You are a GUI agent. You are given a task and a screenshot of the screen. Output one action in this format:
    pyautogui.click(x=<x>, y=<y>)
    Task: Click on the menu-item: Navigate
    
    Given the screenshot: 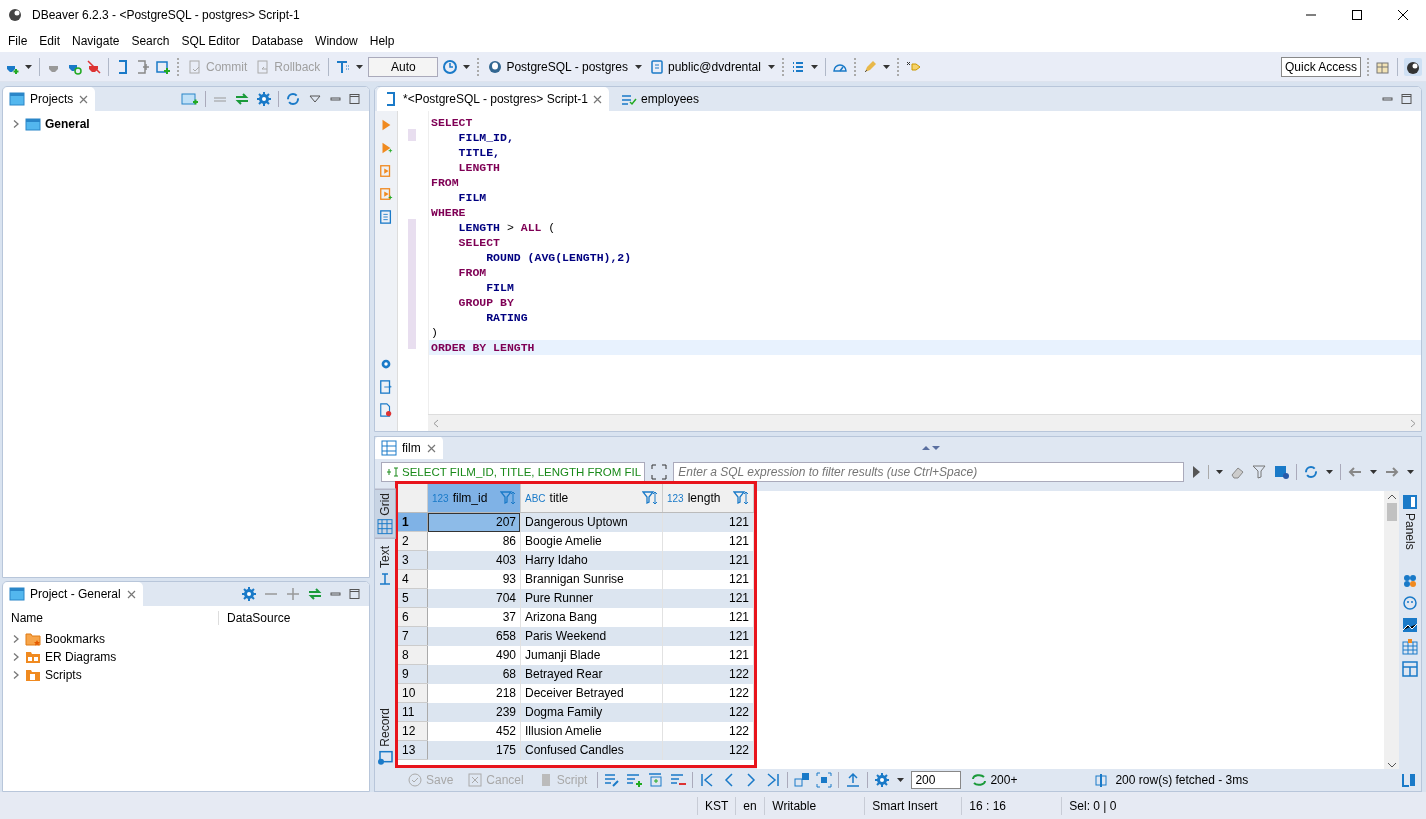 What is the action you would take?
    pyautogui.click(x=96, y=41)
    